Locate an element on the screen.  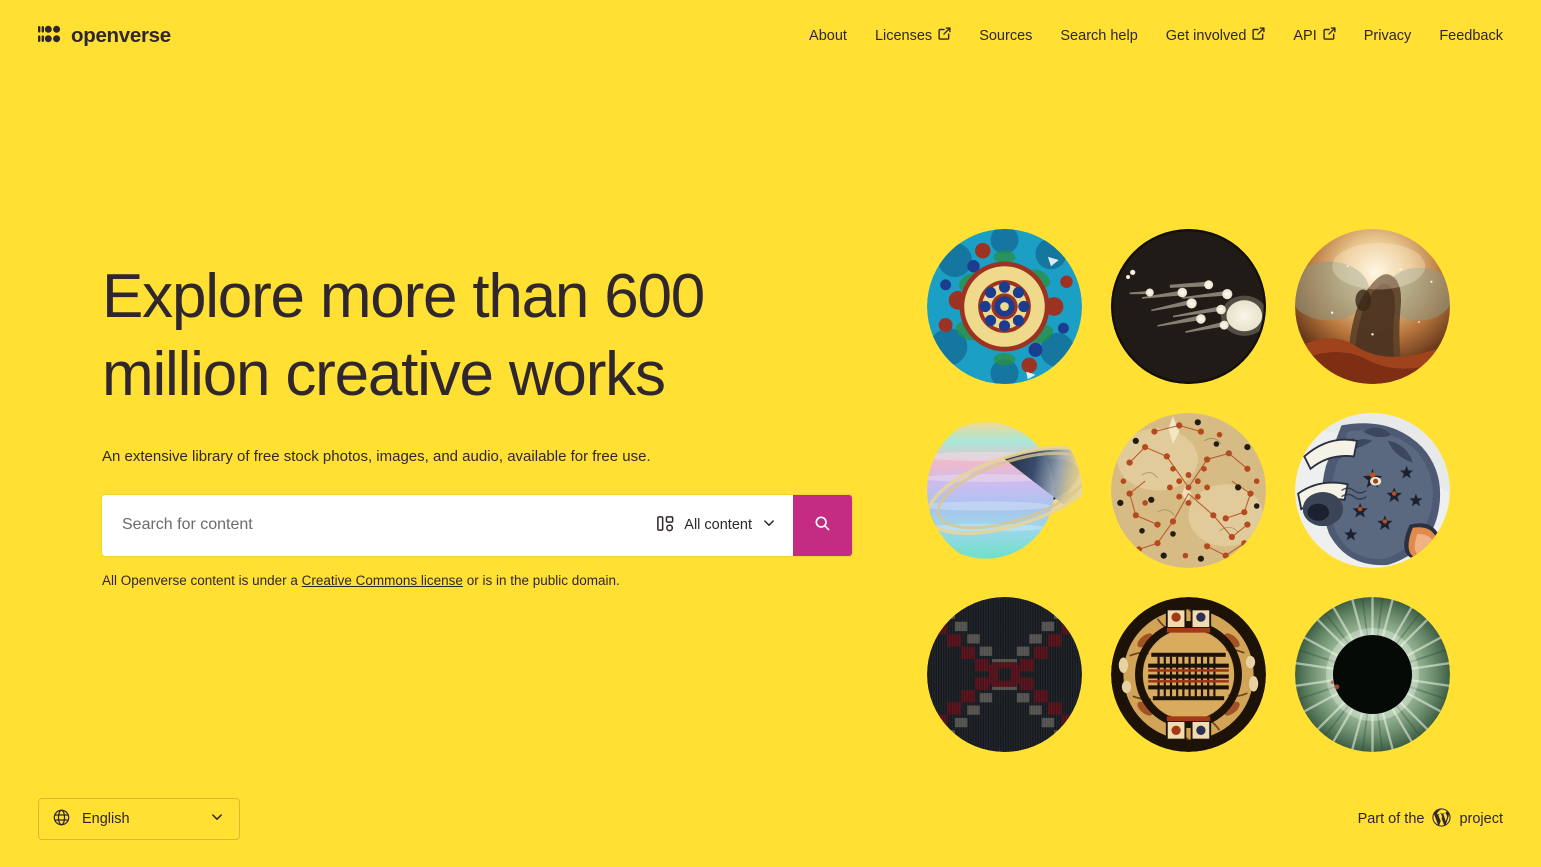
search-icon is located at coordinates (822, 525).